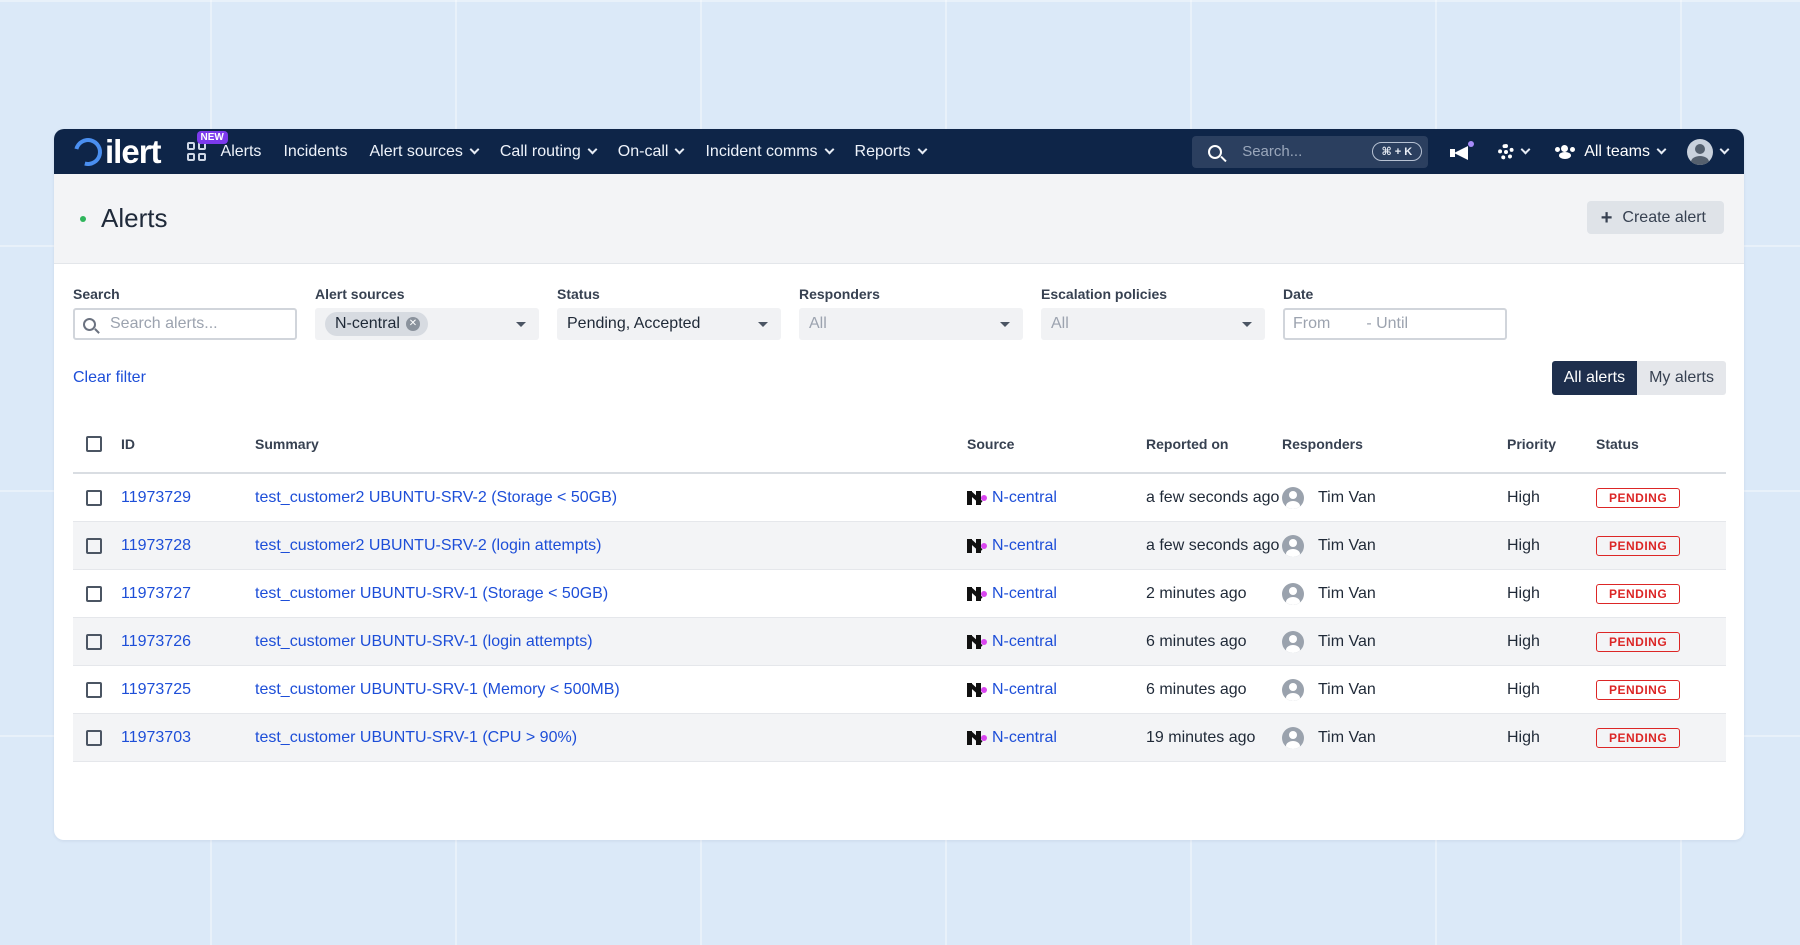 Image resolution: width=1800 pixels, height=945 pixels. Describe the element at coordinates (156, 593) in the screenshot. I see `alert-id-link: 11973727` at that location.